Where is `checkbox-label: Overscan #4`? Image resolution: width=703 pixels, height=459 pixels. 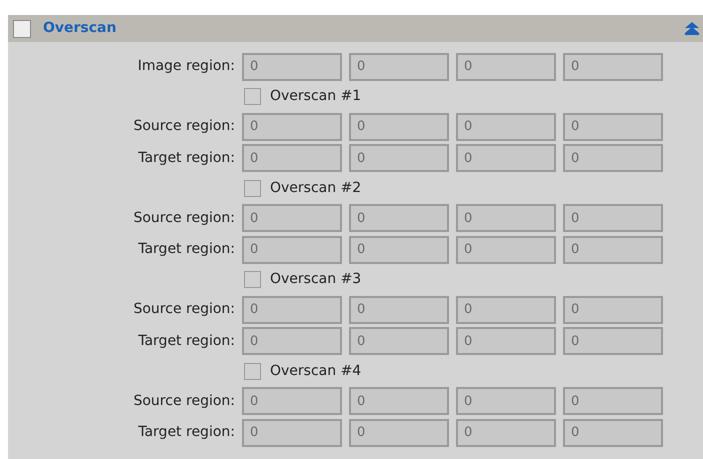 checkbox-label: Overscan #4 is located at coordinates (316, 371).